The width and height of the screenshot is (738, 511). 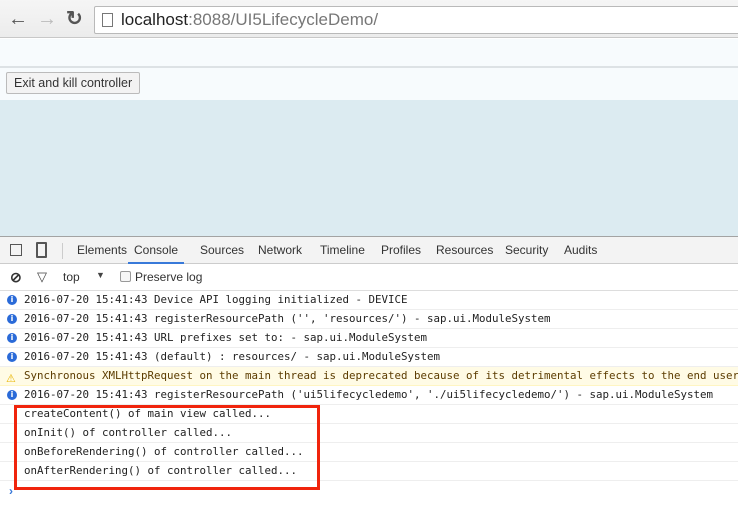 I want to click on console-toolbar: ⊘ ▽ top ▼ Preserve log, so click(x=369, y=277).